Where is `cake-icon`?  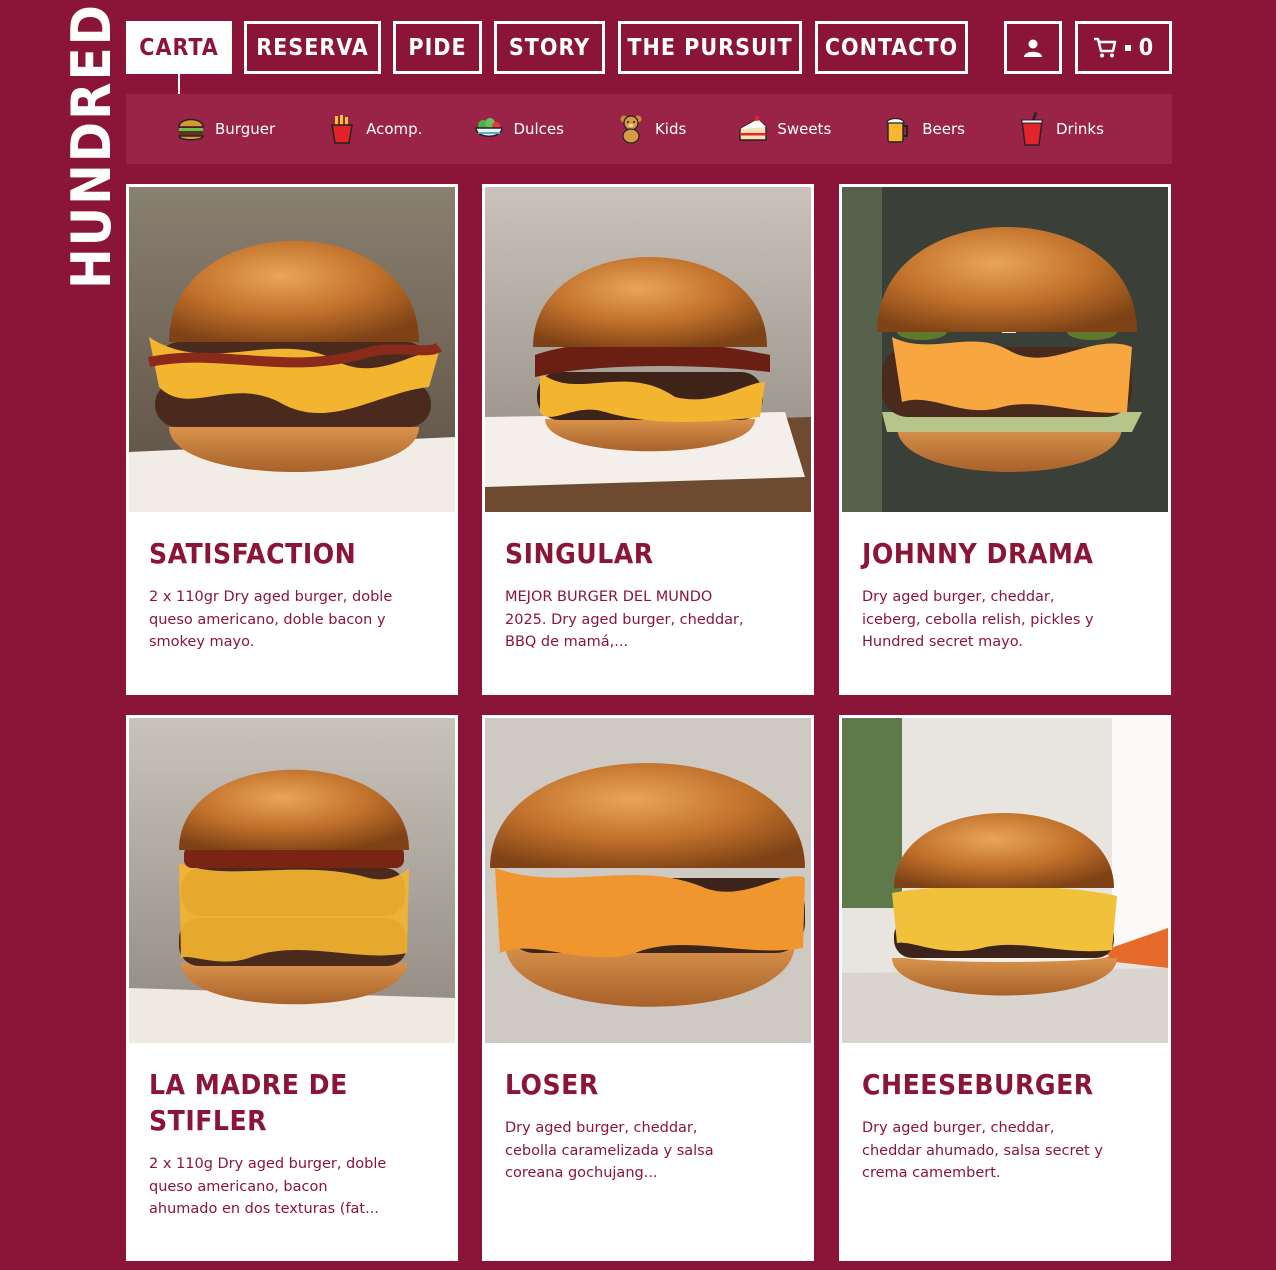 cake-icon is located at coordinates (753, 129).